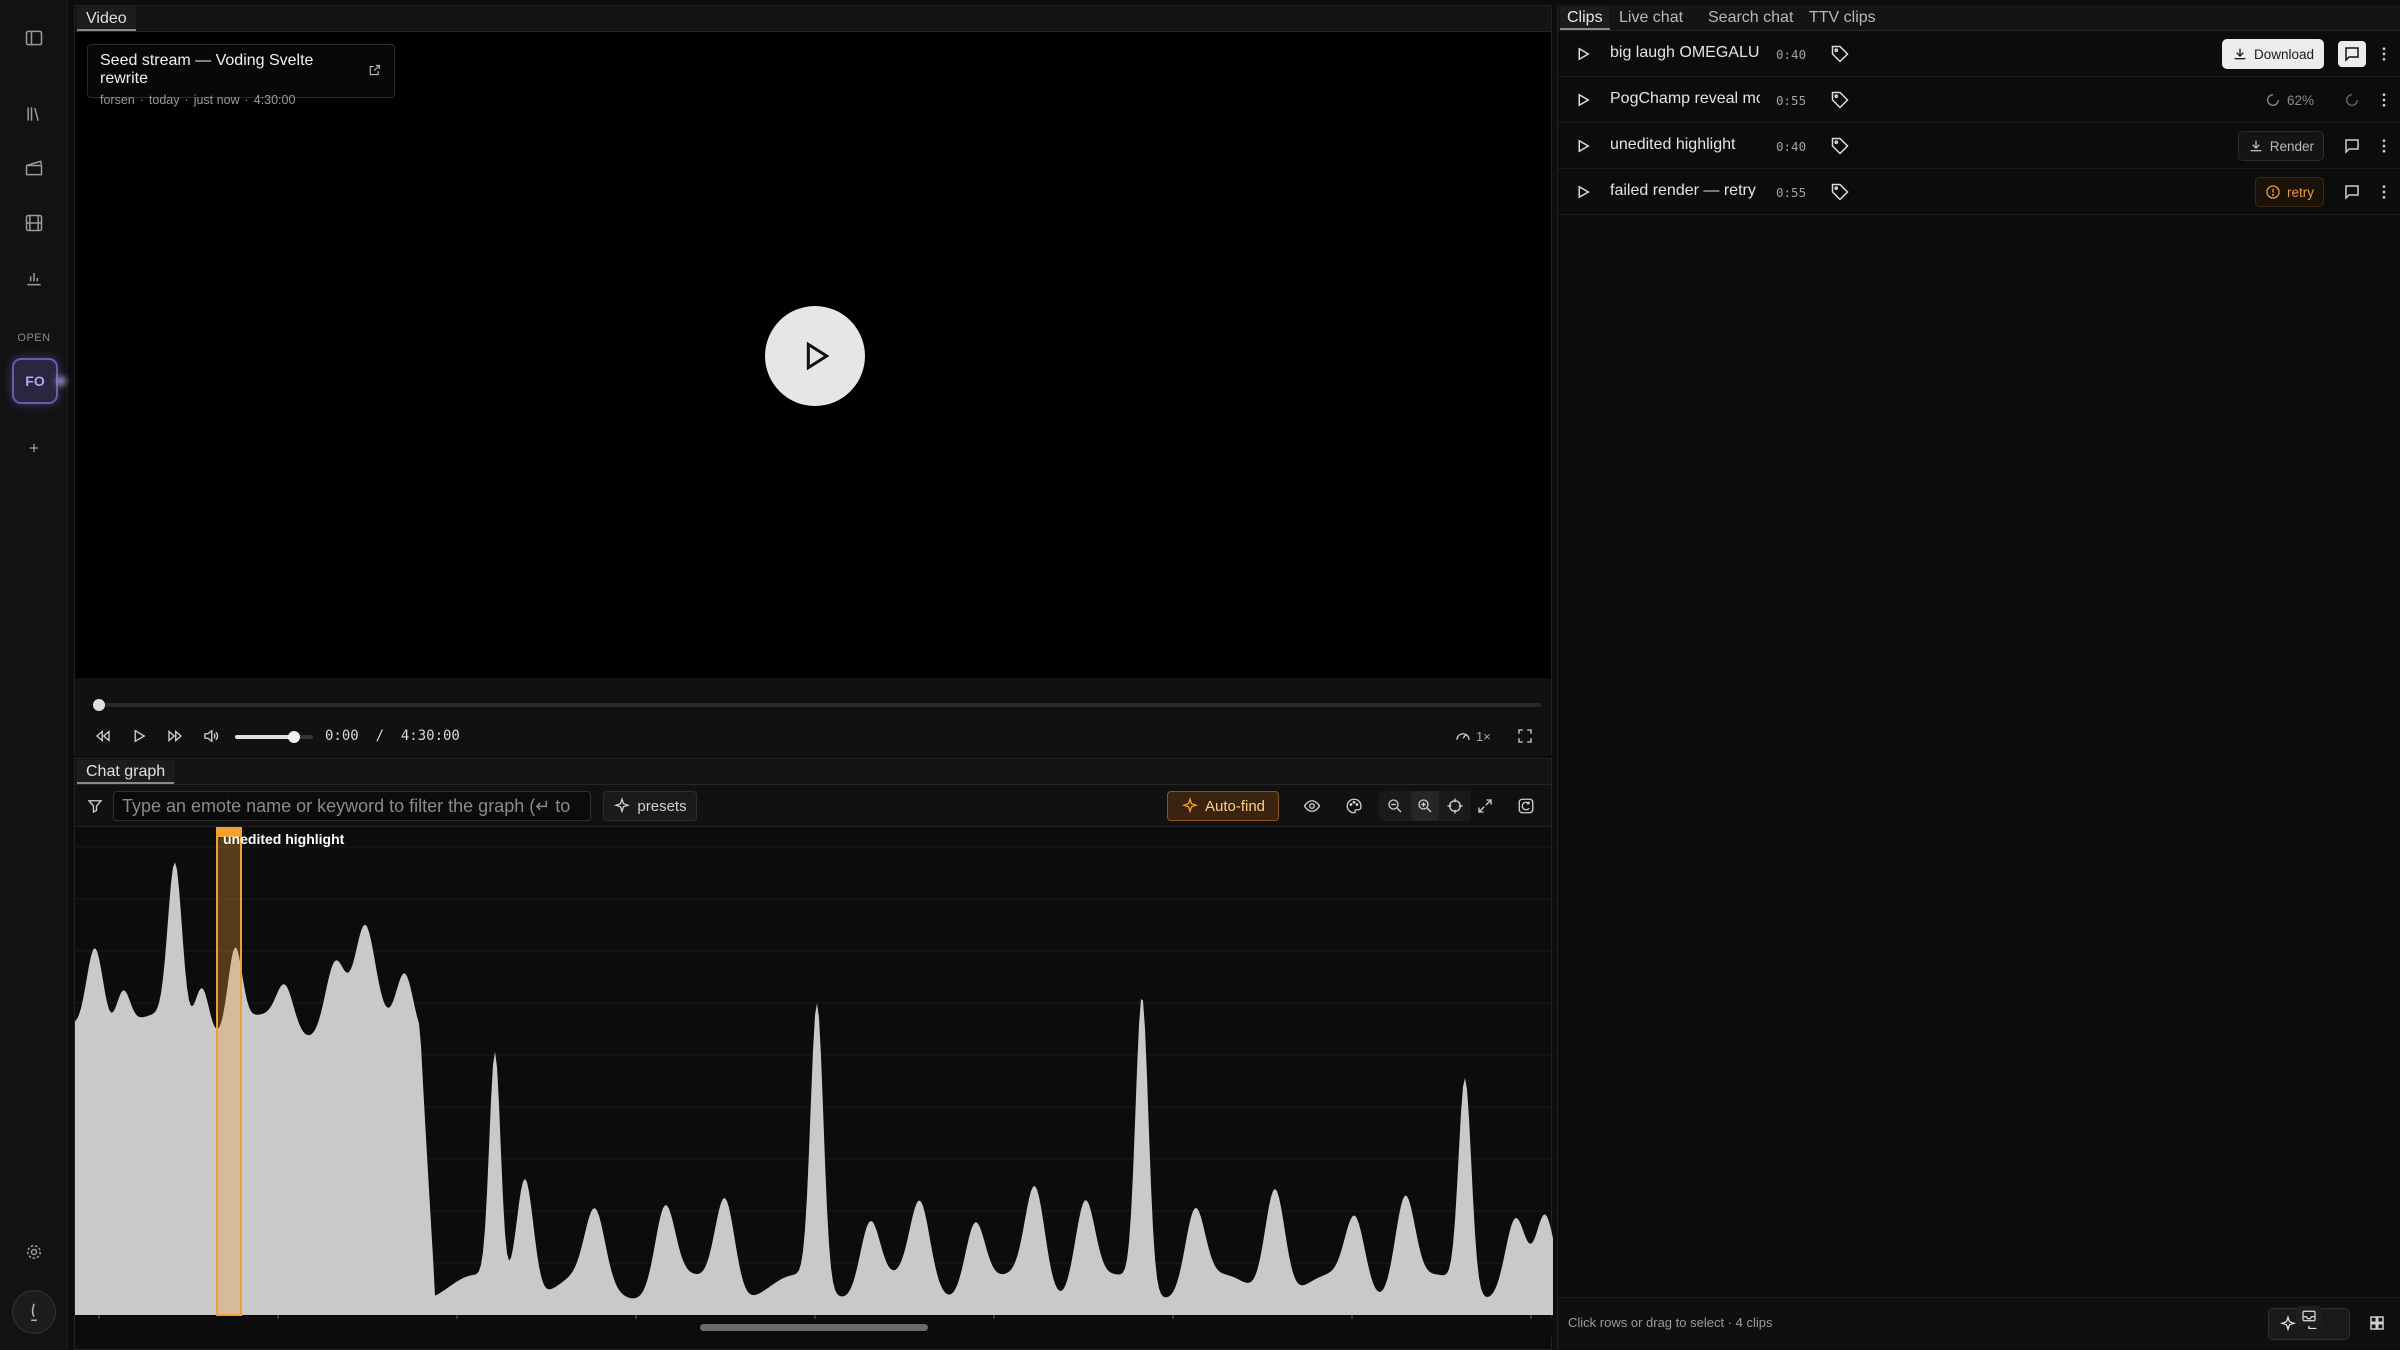 The width and height of the screenshot is (2400, 1350). I want to click on add-icon, so click(34, 448).